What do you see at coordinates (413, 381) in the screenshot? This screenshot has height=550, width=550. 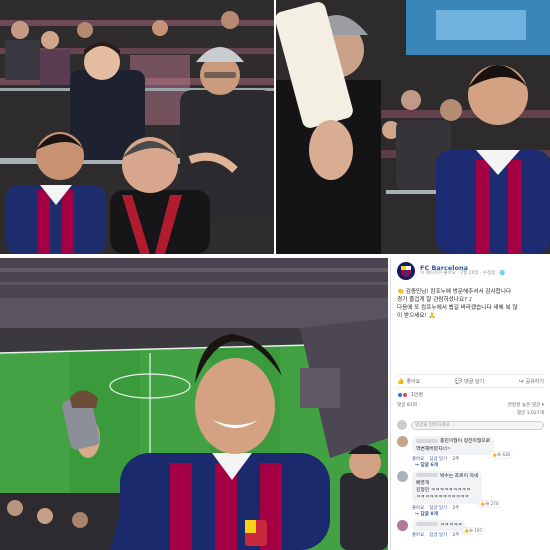 I see `like-label: 좋아요` at bounding box center [413, 381].